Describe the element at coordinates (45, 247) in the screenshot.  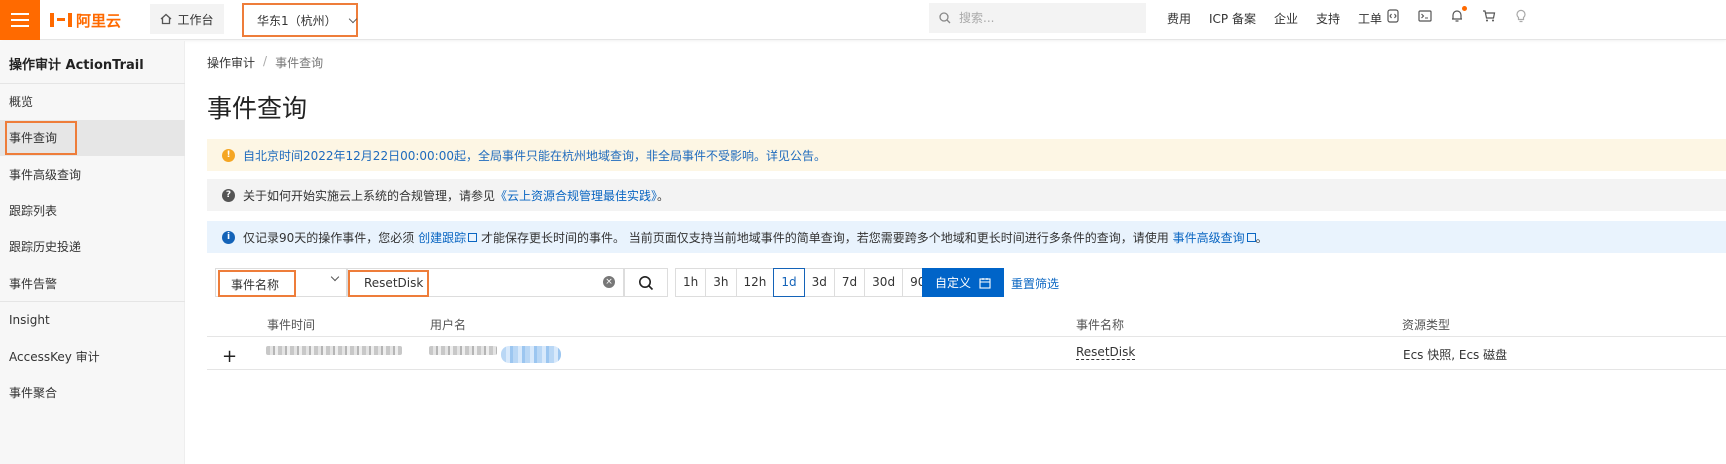
I see `sidebar-item-label: 跟踪历史投递` at that location.